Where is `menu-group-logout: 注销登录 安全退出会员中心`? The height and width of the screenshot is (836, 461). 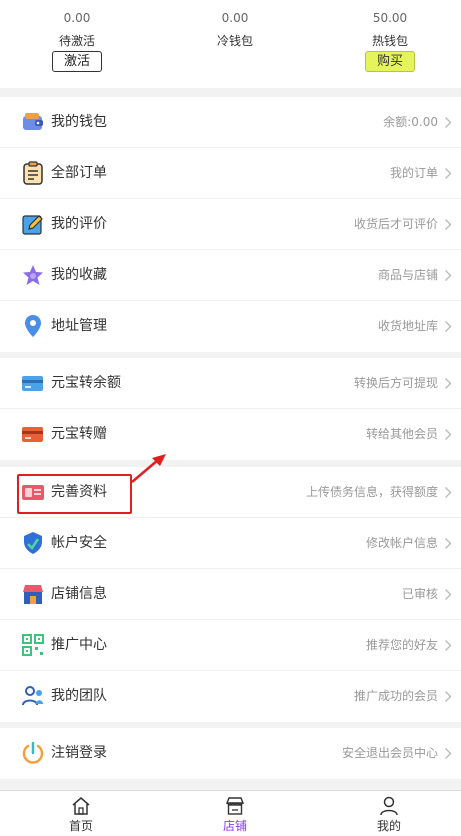
menu-group-logout: 注销登录 安全退出会员中心 is located at coordinates (230, 753).